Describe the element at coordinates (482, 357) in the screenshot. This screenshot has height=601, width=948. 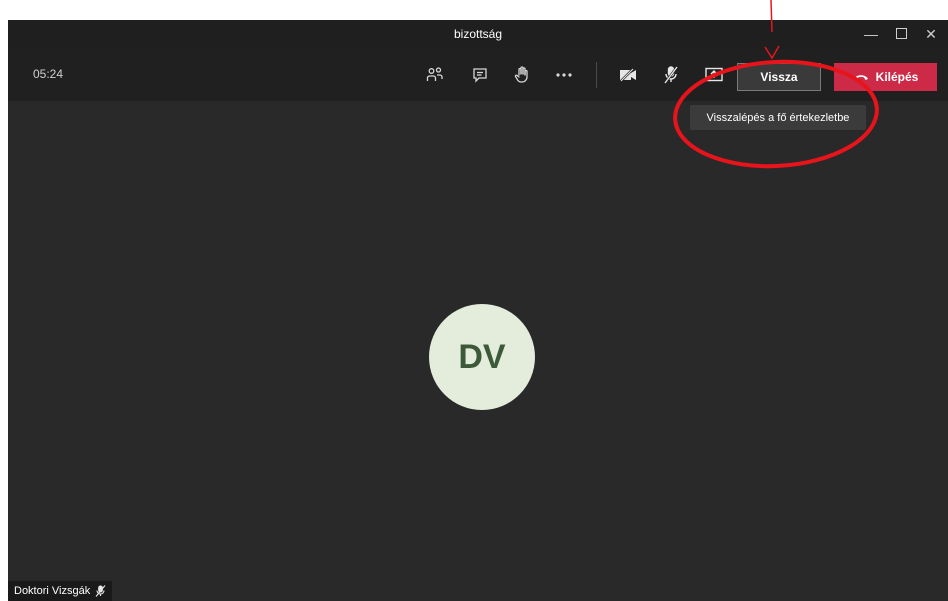
I see `participant-avatar: DV` at that location.